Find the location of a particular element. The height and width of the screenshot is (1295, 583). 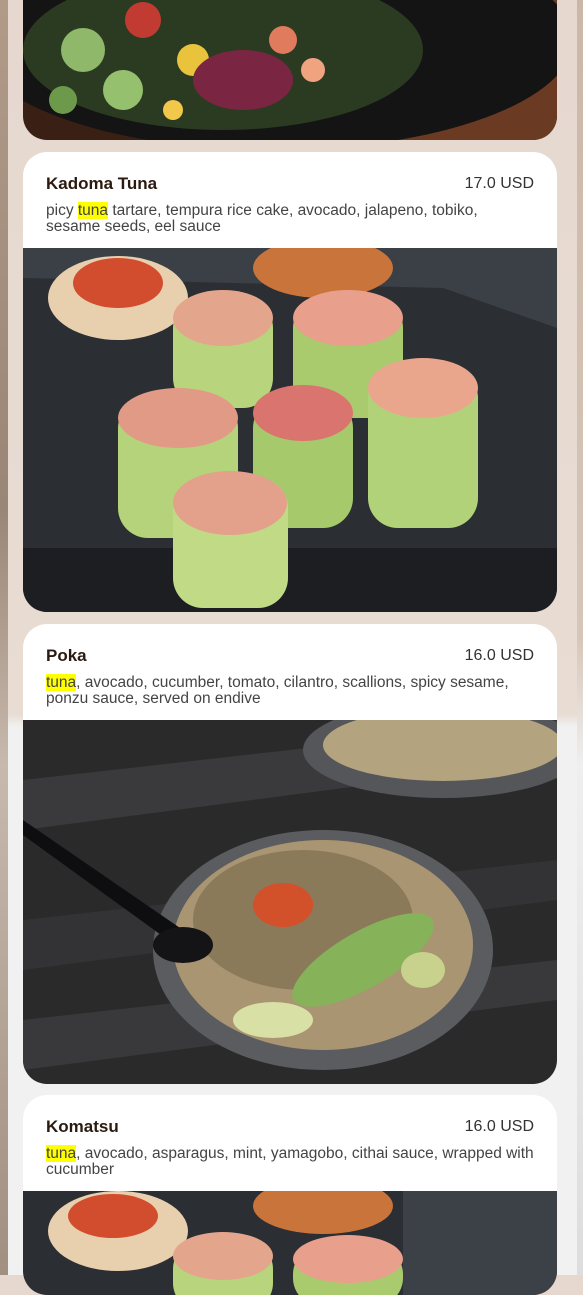

item-name: Poka is located at coordinates (66, 655).